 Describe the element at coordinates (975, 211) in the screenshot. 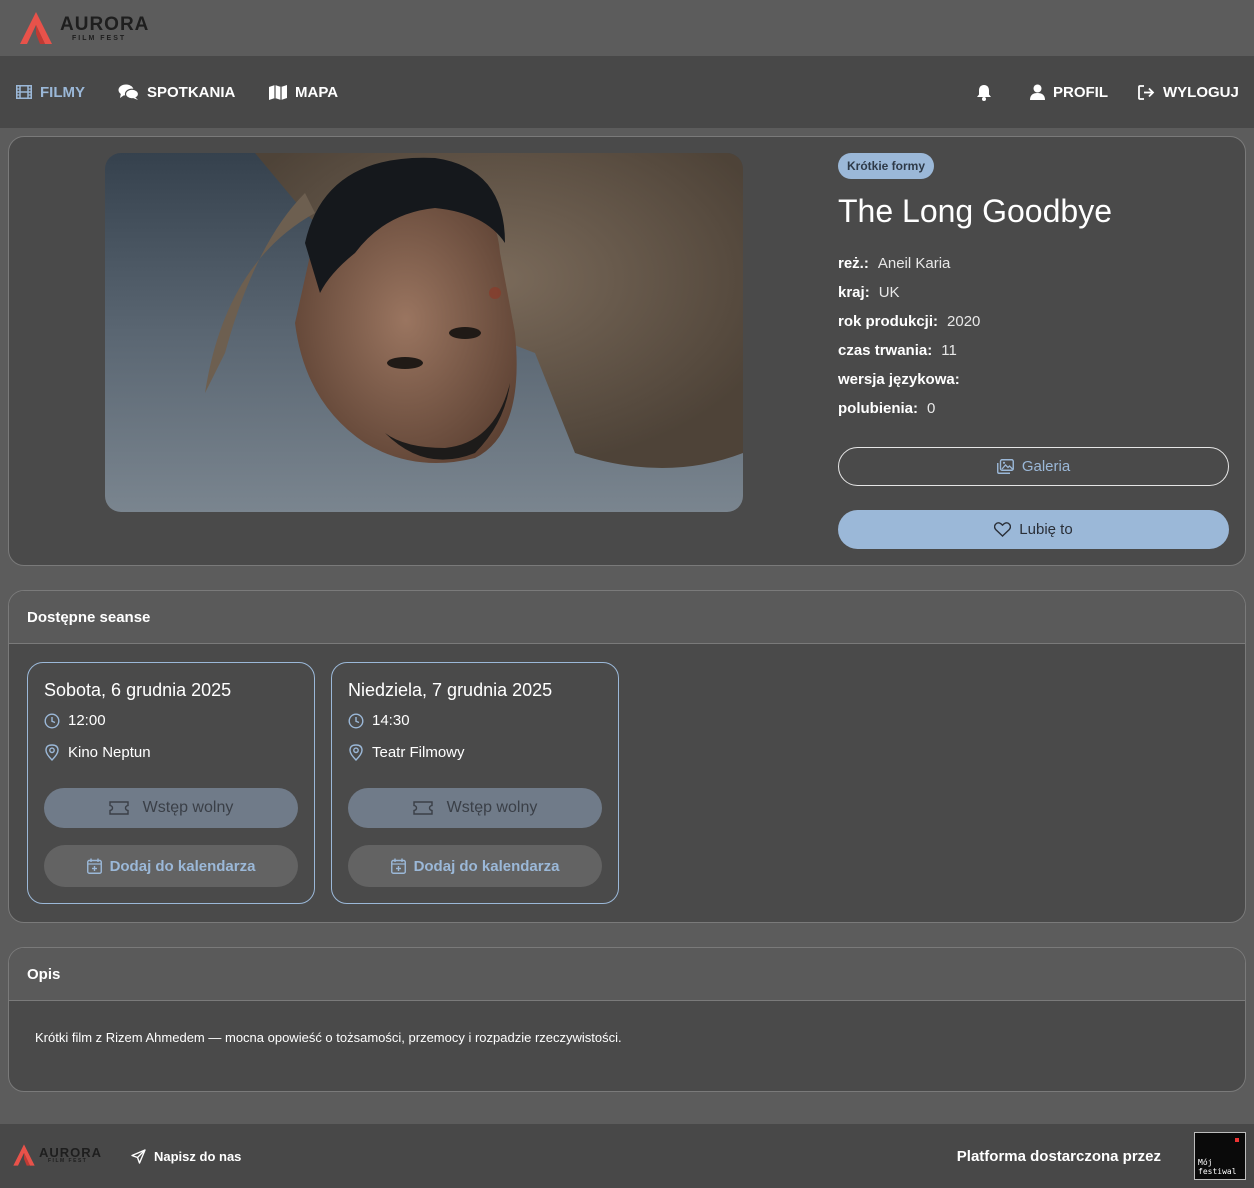

I see `film-title: The Long Goodbye` at that location.